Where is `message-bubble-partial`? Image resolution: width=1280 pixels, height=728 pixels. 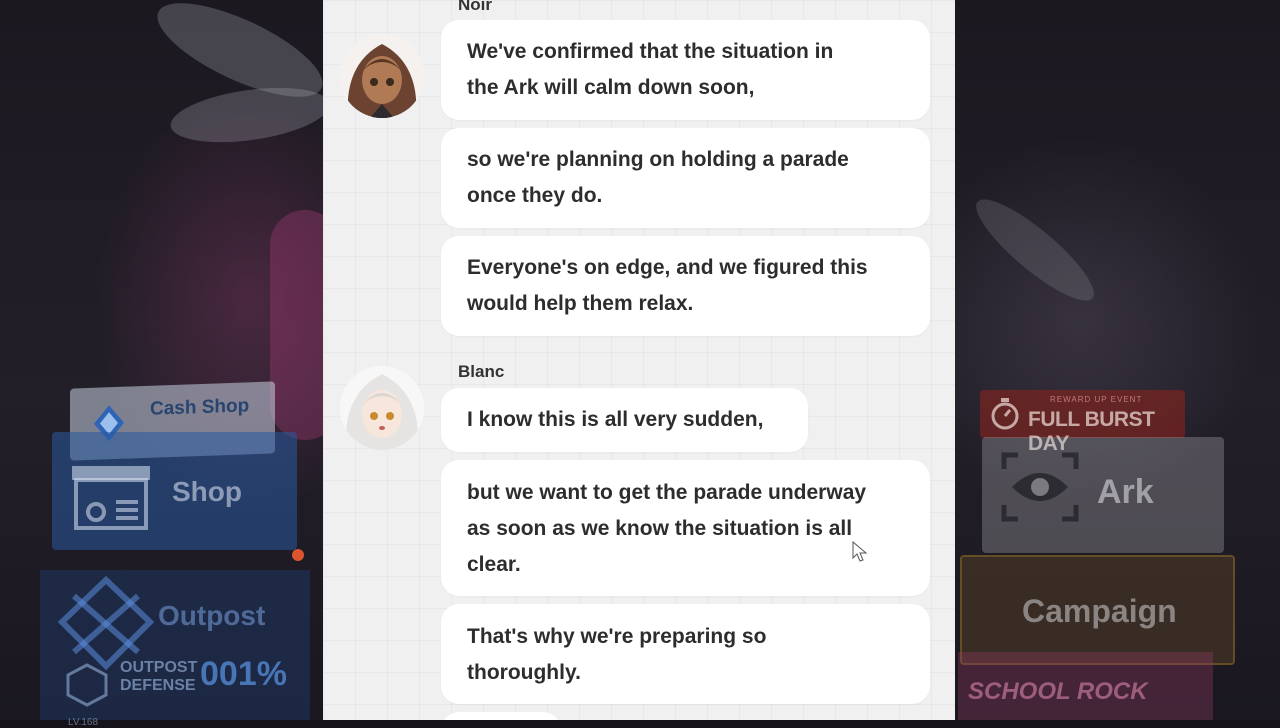 message-bubble-partial is located at coordinates (501, 716).